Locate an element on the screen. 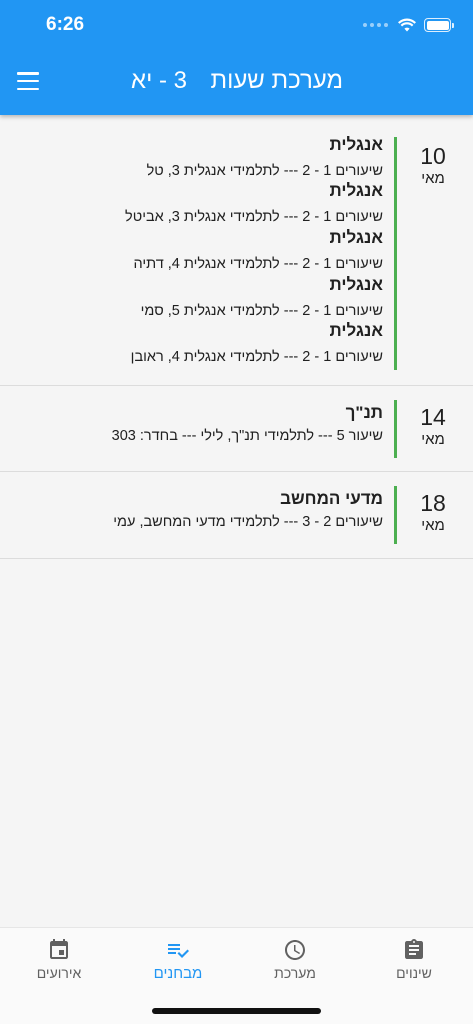  battery-icon is located at coordinates (439, 25).